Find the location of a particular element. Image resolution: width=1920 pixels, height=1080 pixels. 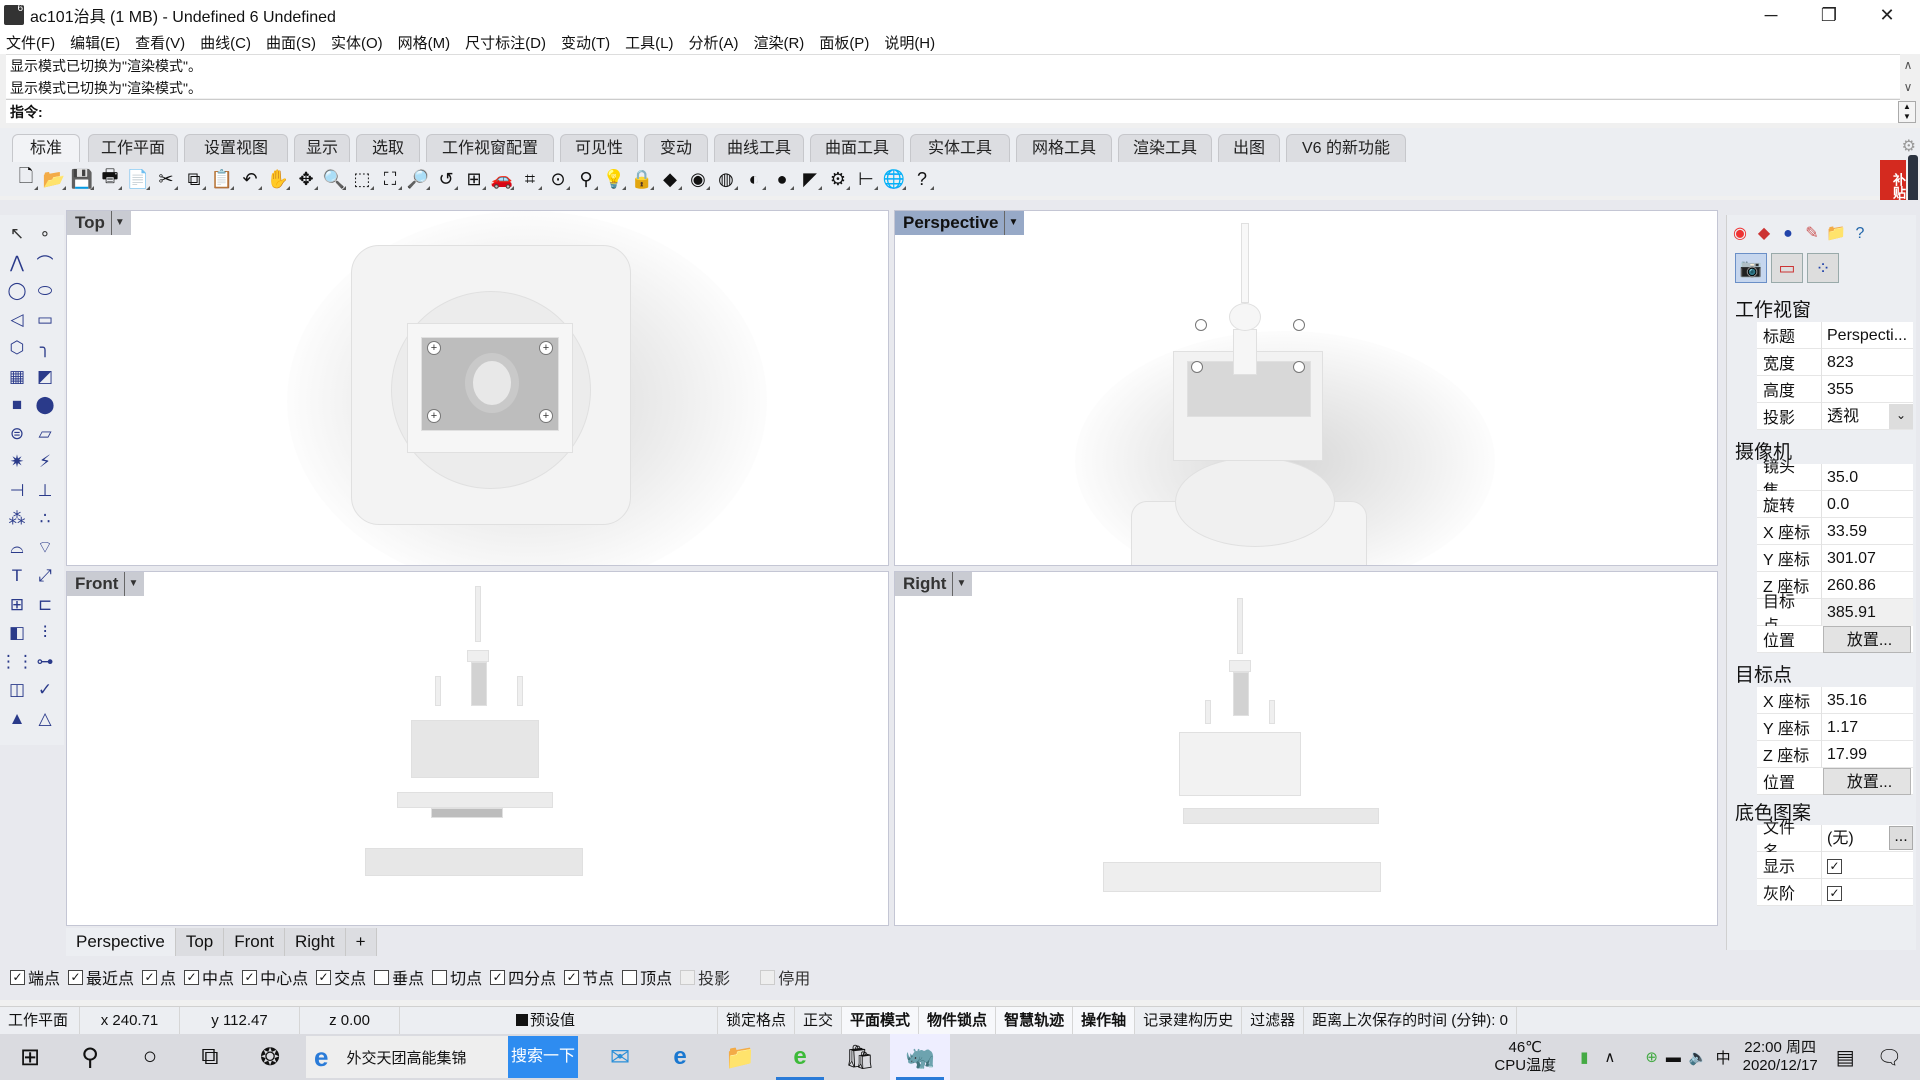

status-toggle: 物件锁点 is located at coordinates (958, 1020).